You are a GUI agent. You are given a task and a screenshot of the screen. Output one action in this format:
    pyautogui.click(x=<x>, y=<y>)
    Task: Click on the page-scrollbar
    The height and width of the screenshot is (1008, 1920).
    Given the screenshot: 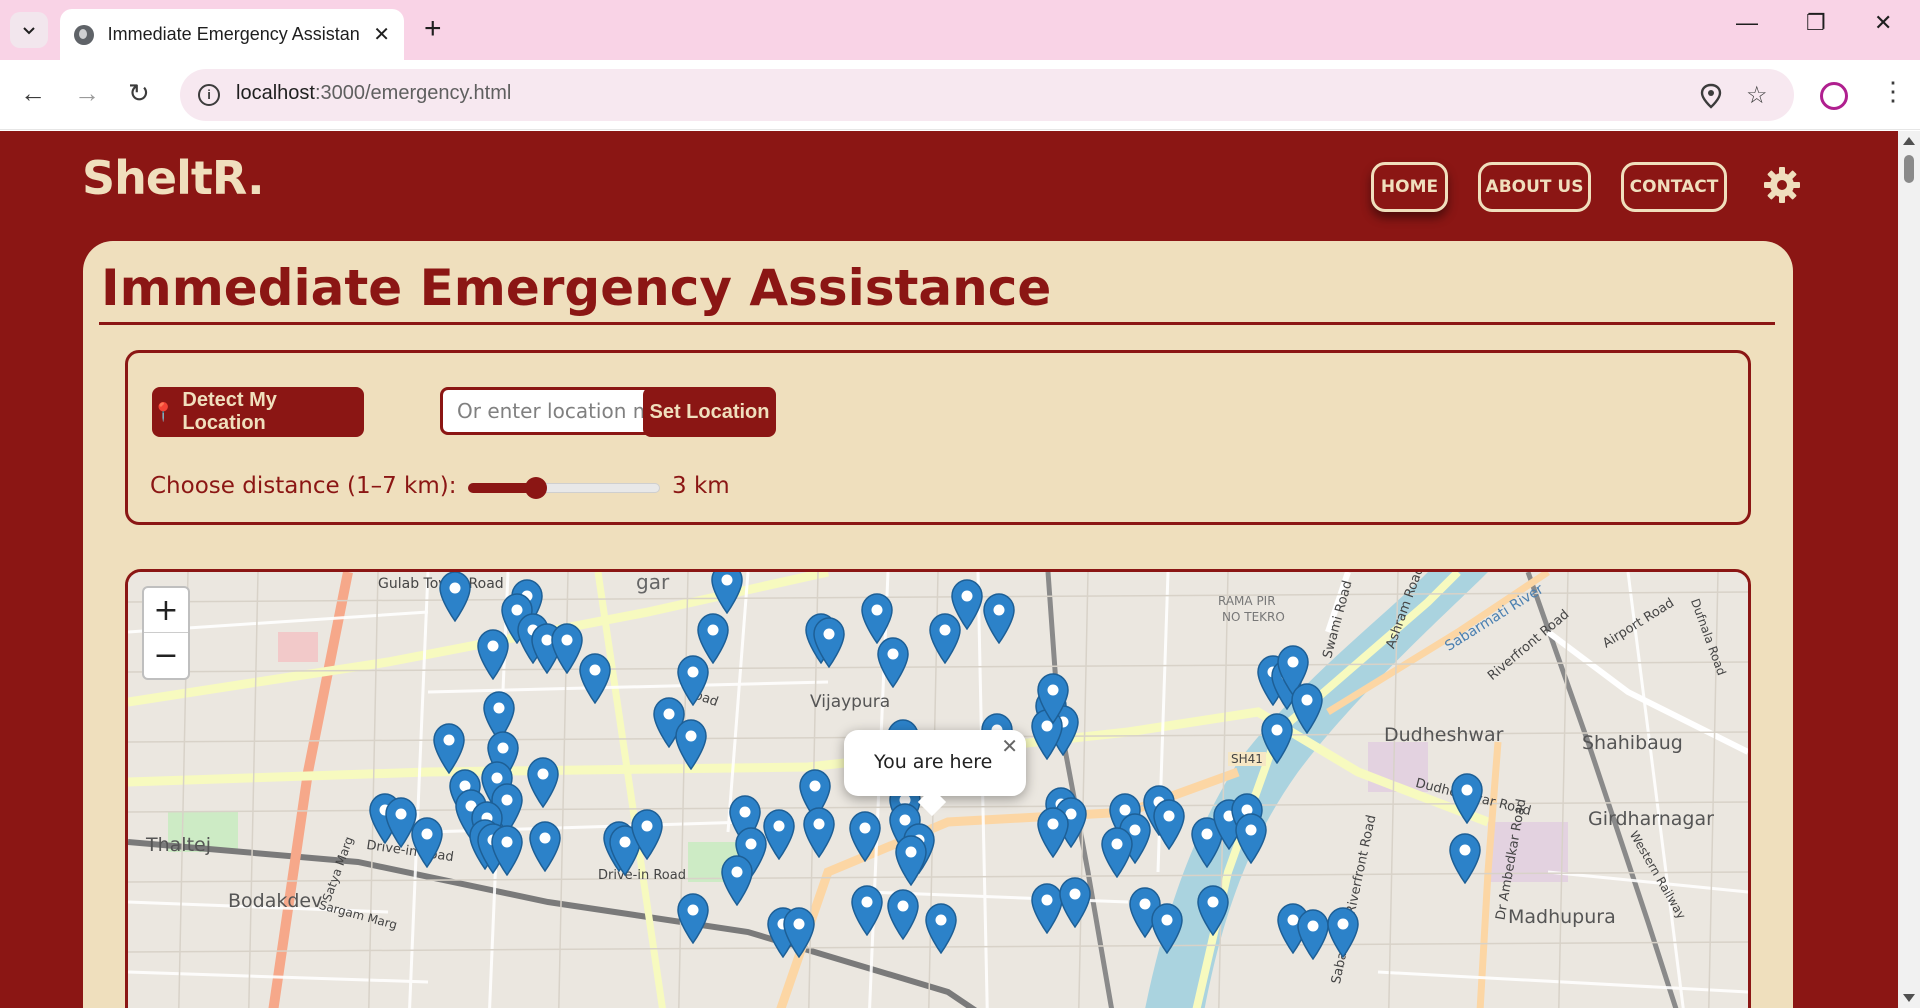 What is the action you would take?
    pyautogui.click(x=1909, y=569)
    